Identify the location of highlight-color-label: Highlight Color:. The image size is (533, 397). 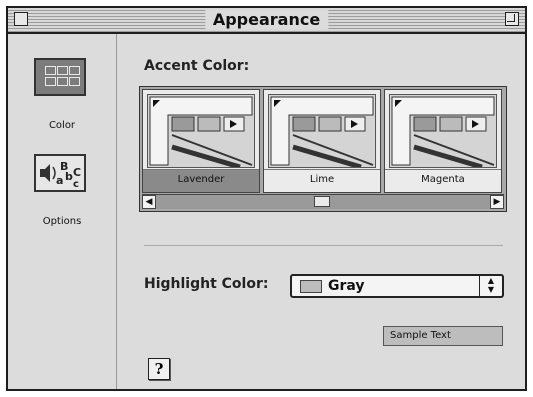
(206, 284).